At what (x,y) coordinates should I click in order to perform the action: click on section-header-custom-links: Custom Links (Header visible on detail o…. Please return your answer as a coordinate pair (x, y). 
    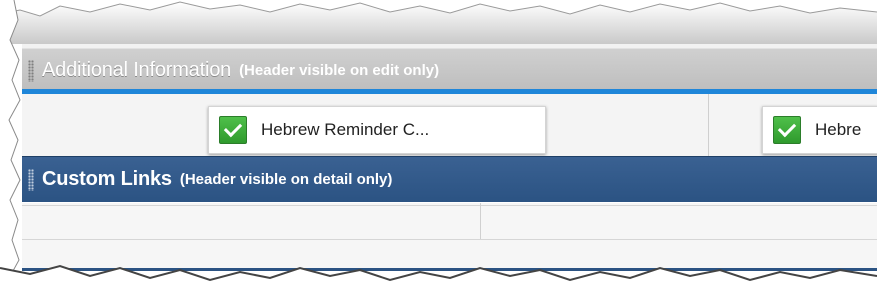
    Looking at the image, I should click on (449, 179).